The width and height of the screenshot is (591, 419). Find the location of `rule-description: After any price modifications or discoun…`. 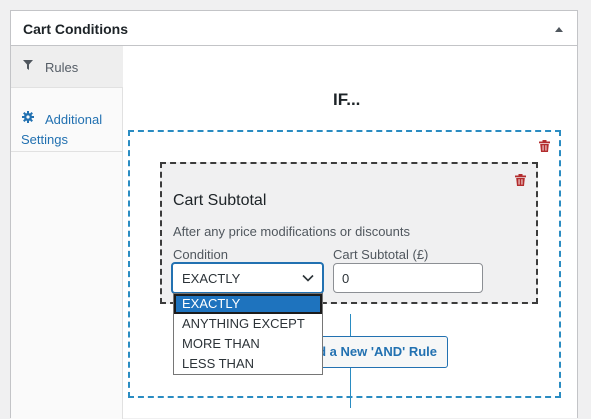

rule-description: After any price modifications or discoun… is located at coordinates (291, 231).